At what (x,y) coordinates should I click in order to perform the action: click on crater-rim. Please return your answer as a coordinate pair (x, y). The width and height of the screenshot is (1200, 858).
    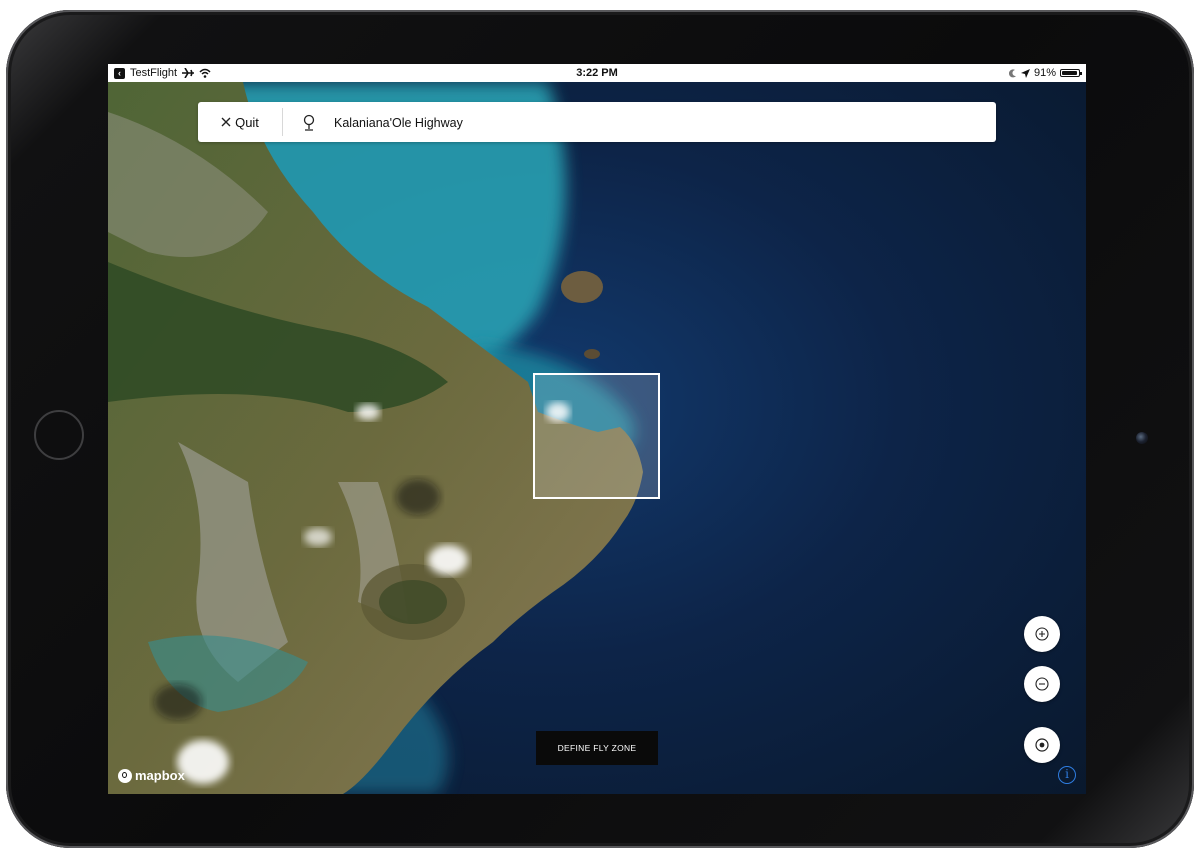
    Looking at the image, I should click on (413, 602).